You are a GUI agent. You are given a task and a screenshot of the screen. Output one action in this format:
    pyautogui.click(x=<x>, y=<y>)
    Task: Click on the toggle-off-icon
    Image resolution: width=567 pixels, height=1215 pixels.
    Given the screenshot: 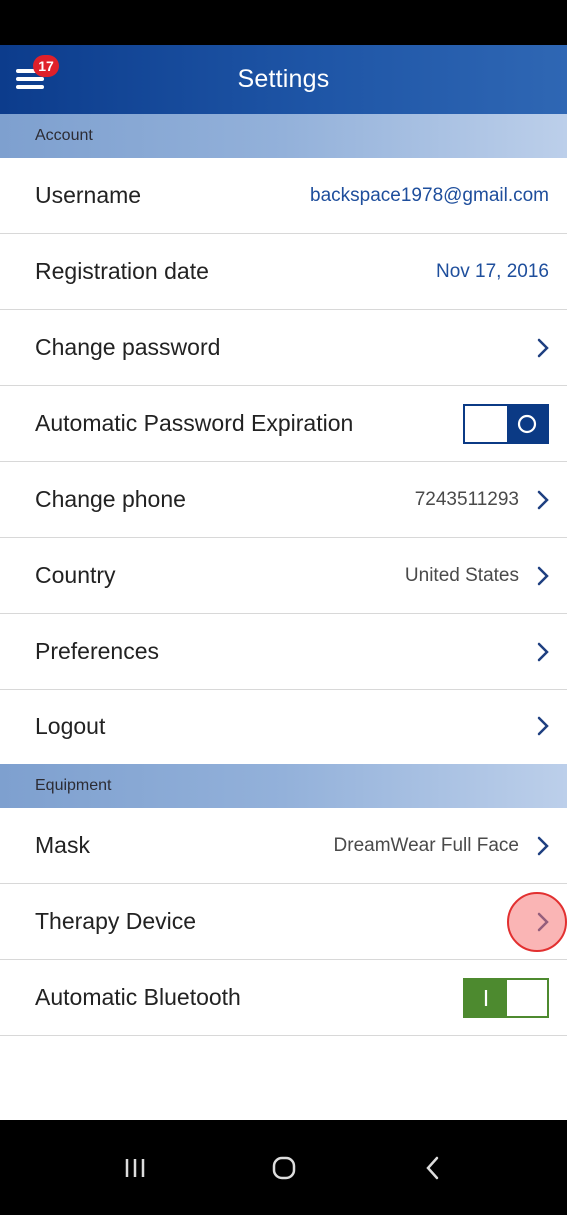 What is the action you would take?
    pyautogui.click(x=527, y=423)
    